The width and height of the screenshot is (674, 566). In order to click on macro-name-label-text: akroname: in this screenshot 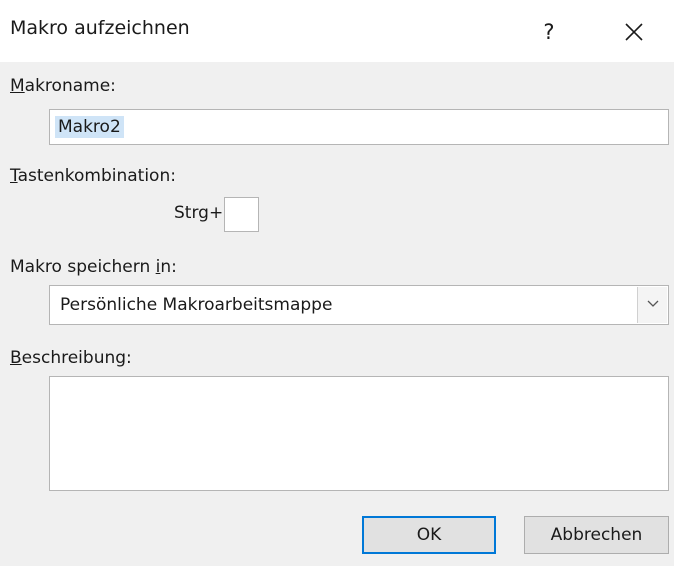, I will do `click(70, 86)`.